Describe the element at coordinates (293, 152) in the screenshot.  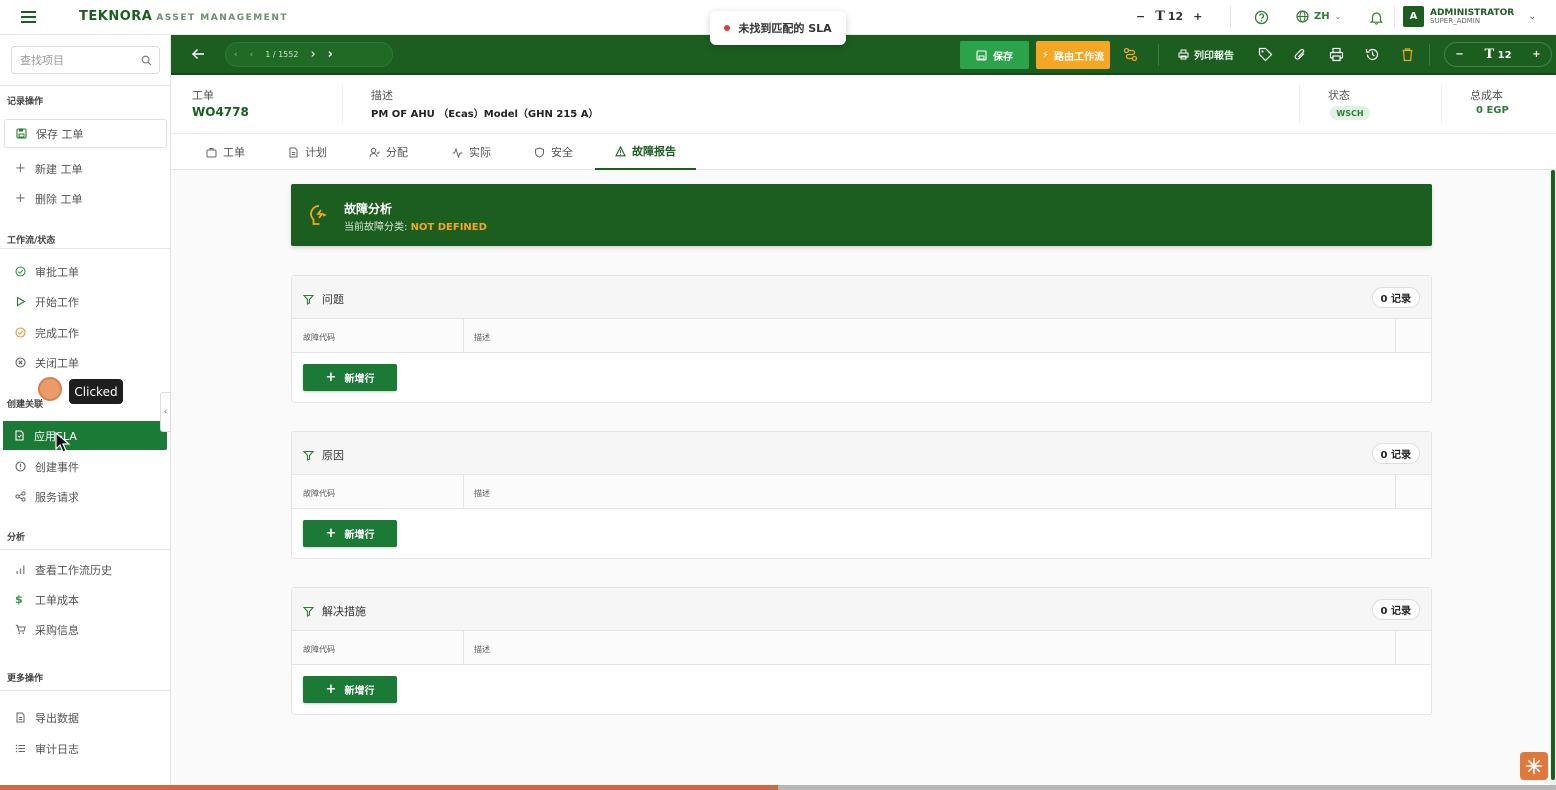
I see `file-icon` at that location.